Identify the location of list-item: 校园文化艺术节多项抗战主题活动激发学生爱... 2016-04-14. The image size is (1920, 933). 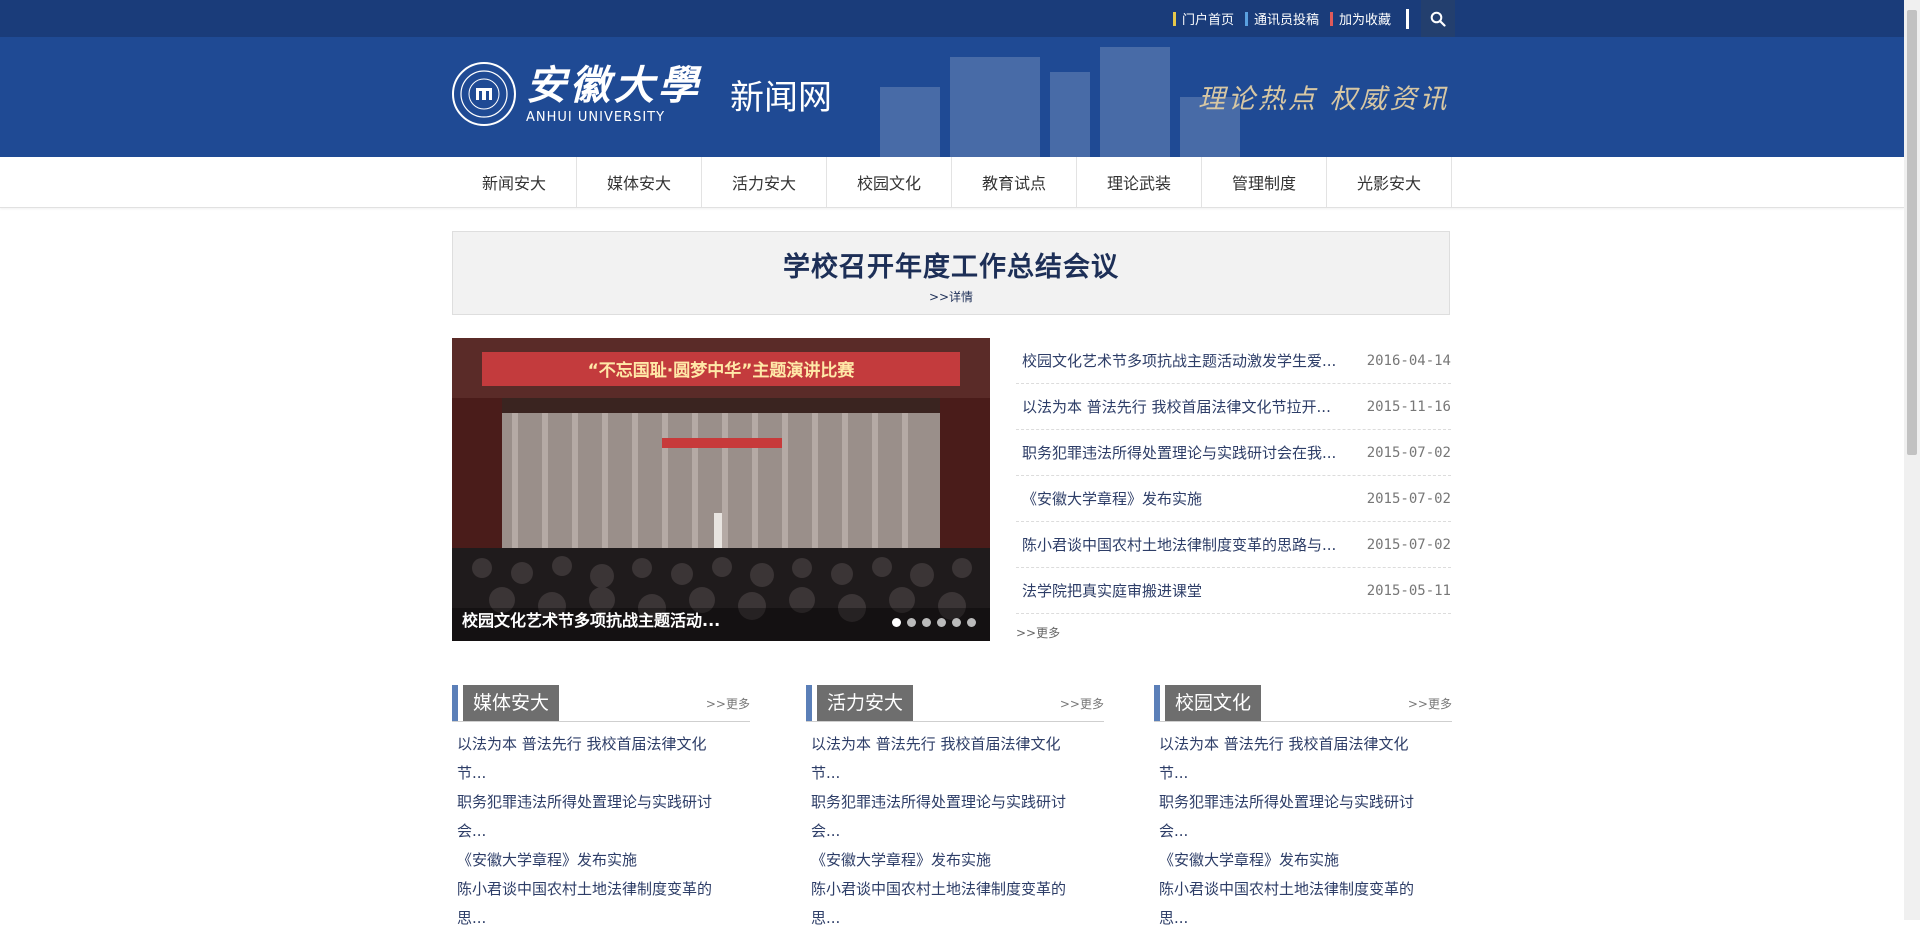
(1233, 361).